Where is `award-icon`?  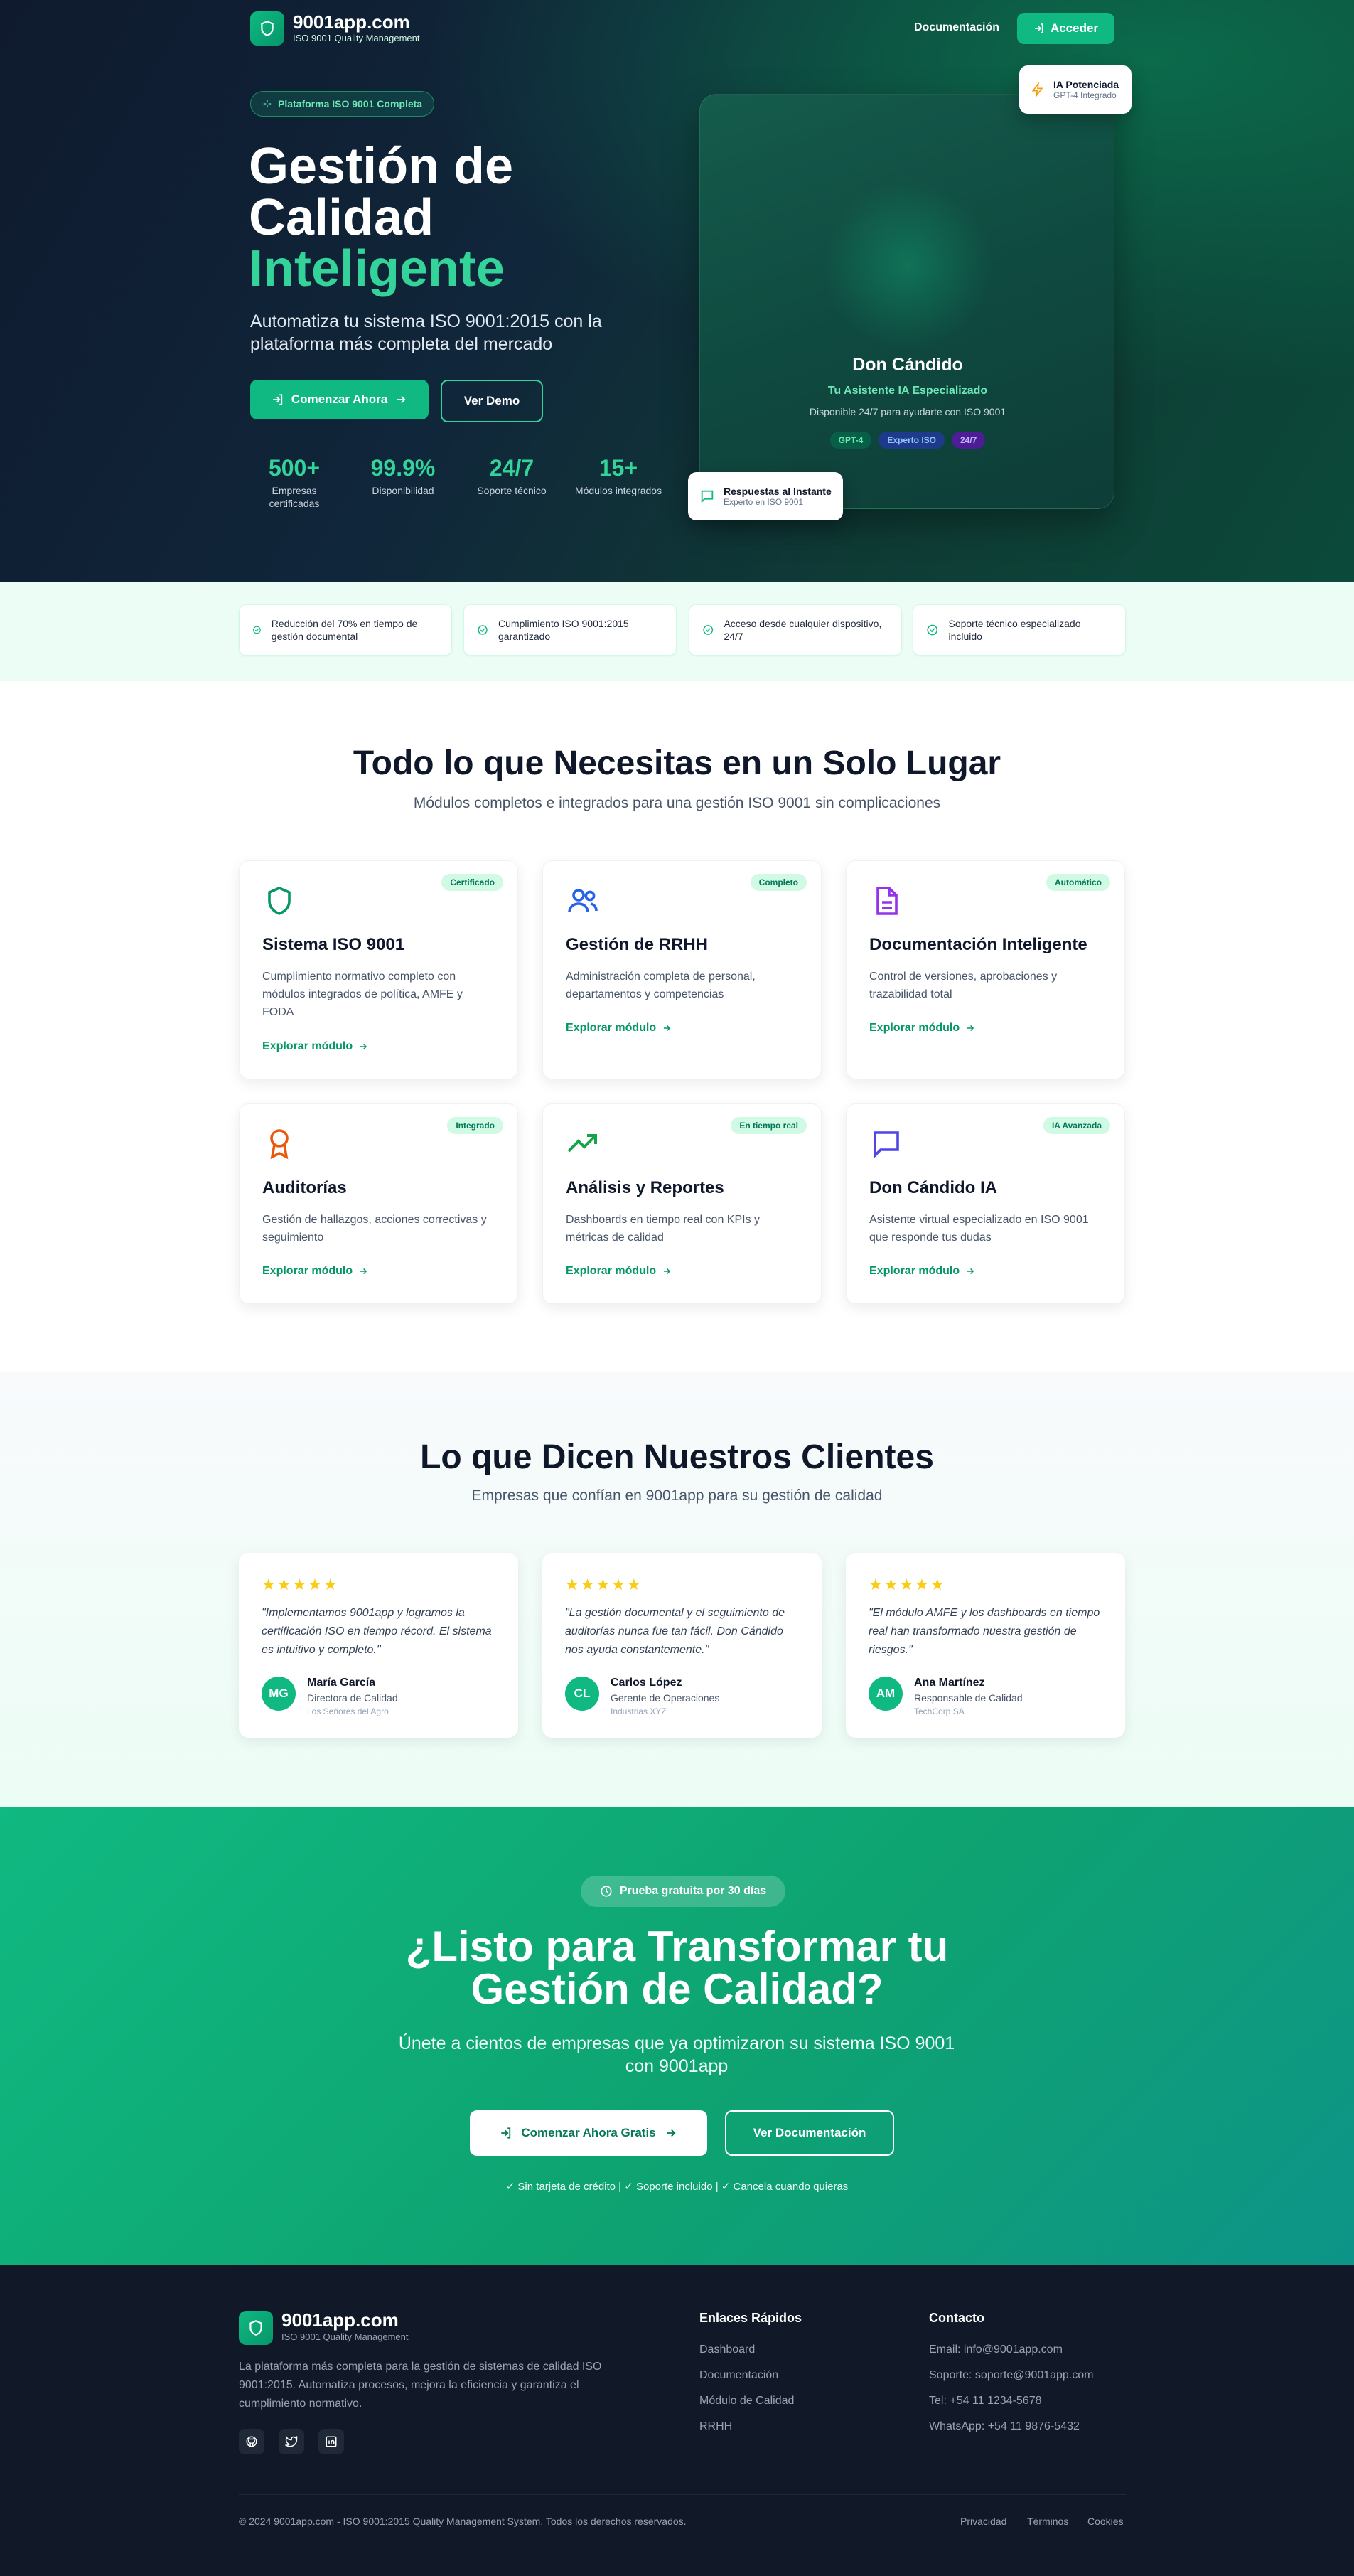
award-icon is located at coordinates (279, 1144).